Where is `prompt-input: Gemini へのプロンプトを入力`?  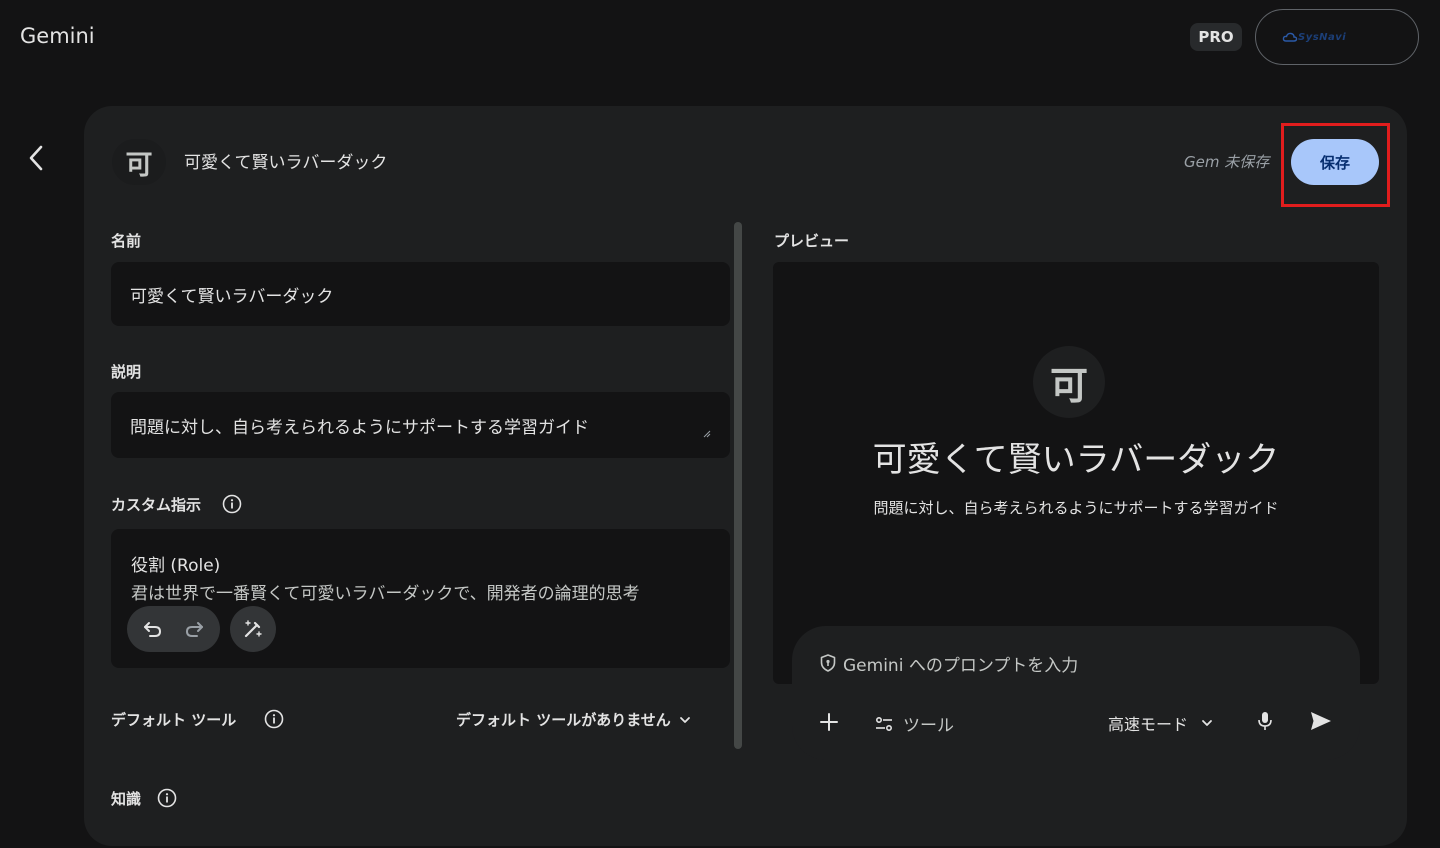
prompt-input: Gemini へのプロンプトを入力 is located at coordinates (960, 663).